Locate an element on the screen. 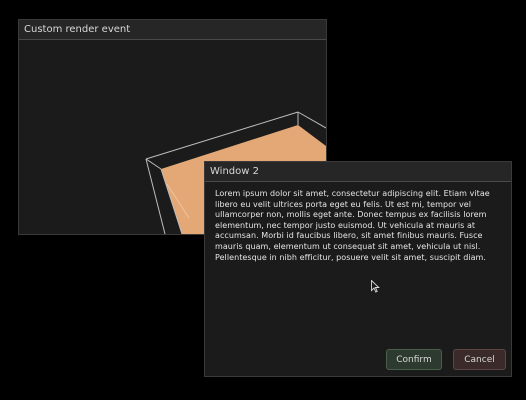 The height and width of the screenshot is (400, 526). cancel-button: Cancel is located at coordinates (479, 359).